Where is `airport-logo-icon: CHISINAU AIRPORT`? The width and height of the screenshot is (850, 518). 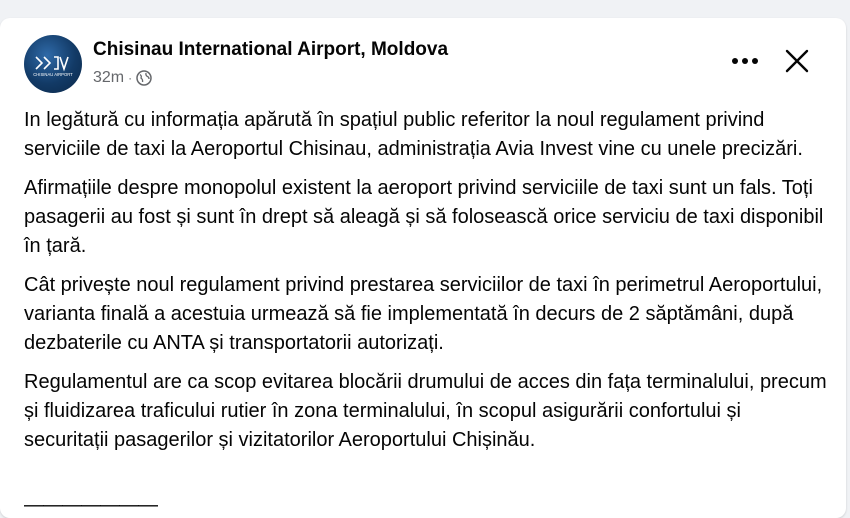 airport-logo-icon: CHISINAU AIRPORT is located at coordinates (53, 66).